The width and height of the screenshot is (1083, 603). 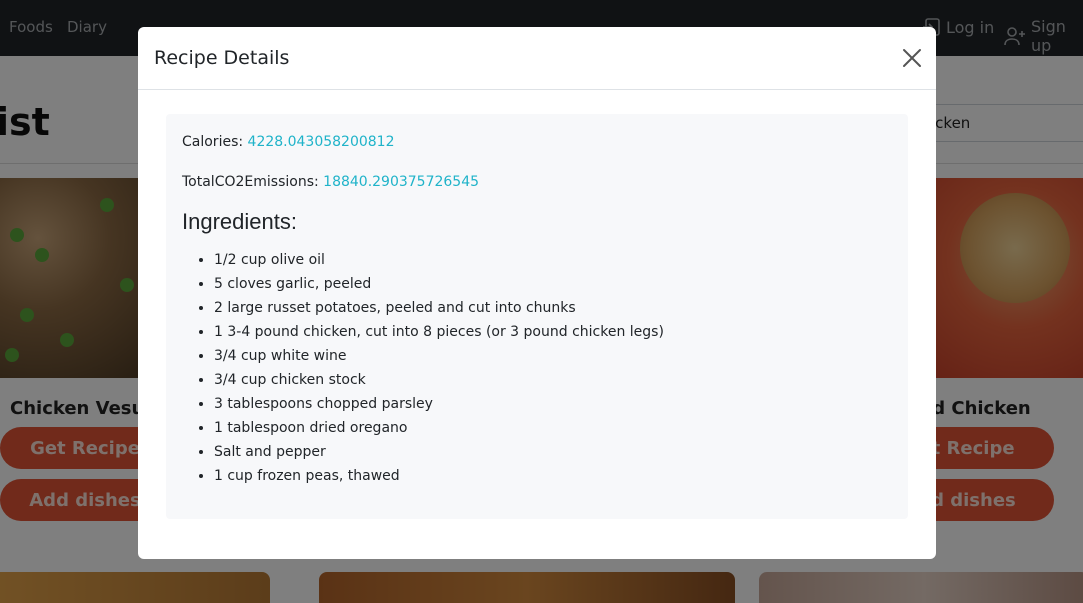 What do you see at coordinates (239, 221) in the screenshot?
I see `ingredients-heading: Ingredients:` at bounding box center [239, 221].